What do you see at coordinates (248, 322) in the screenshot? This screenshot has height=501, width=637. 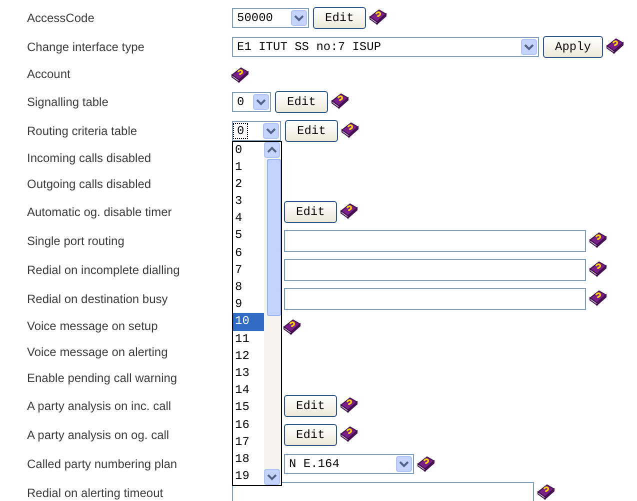 I see `dropdown-option: 10` at bounding box center [248, 322].